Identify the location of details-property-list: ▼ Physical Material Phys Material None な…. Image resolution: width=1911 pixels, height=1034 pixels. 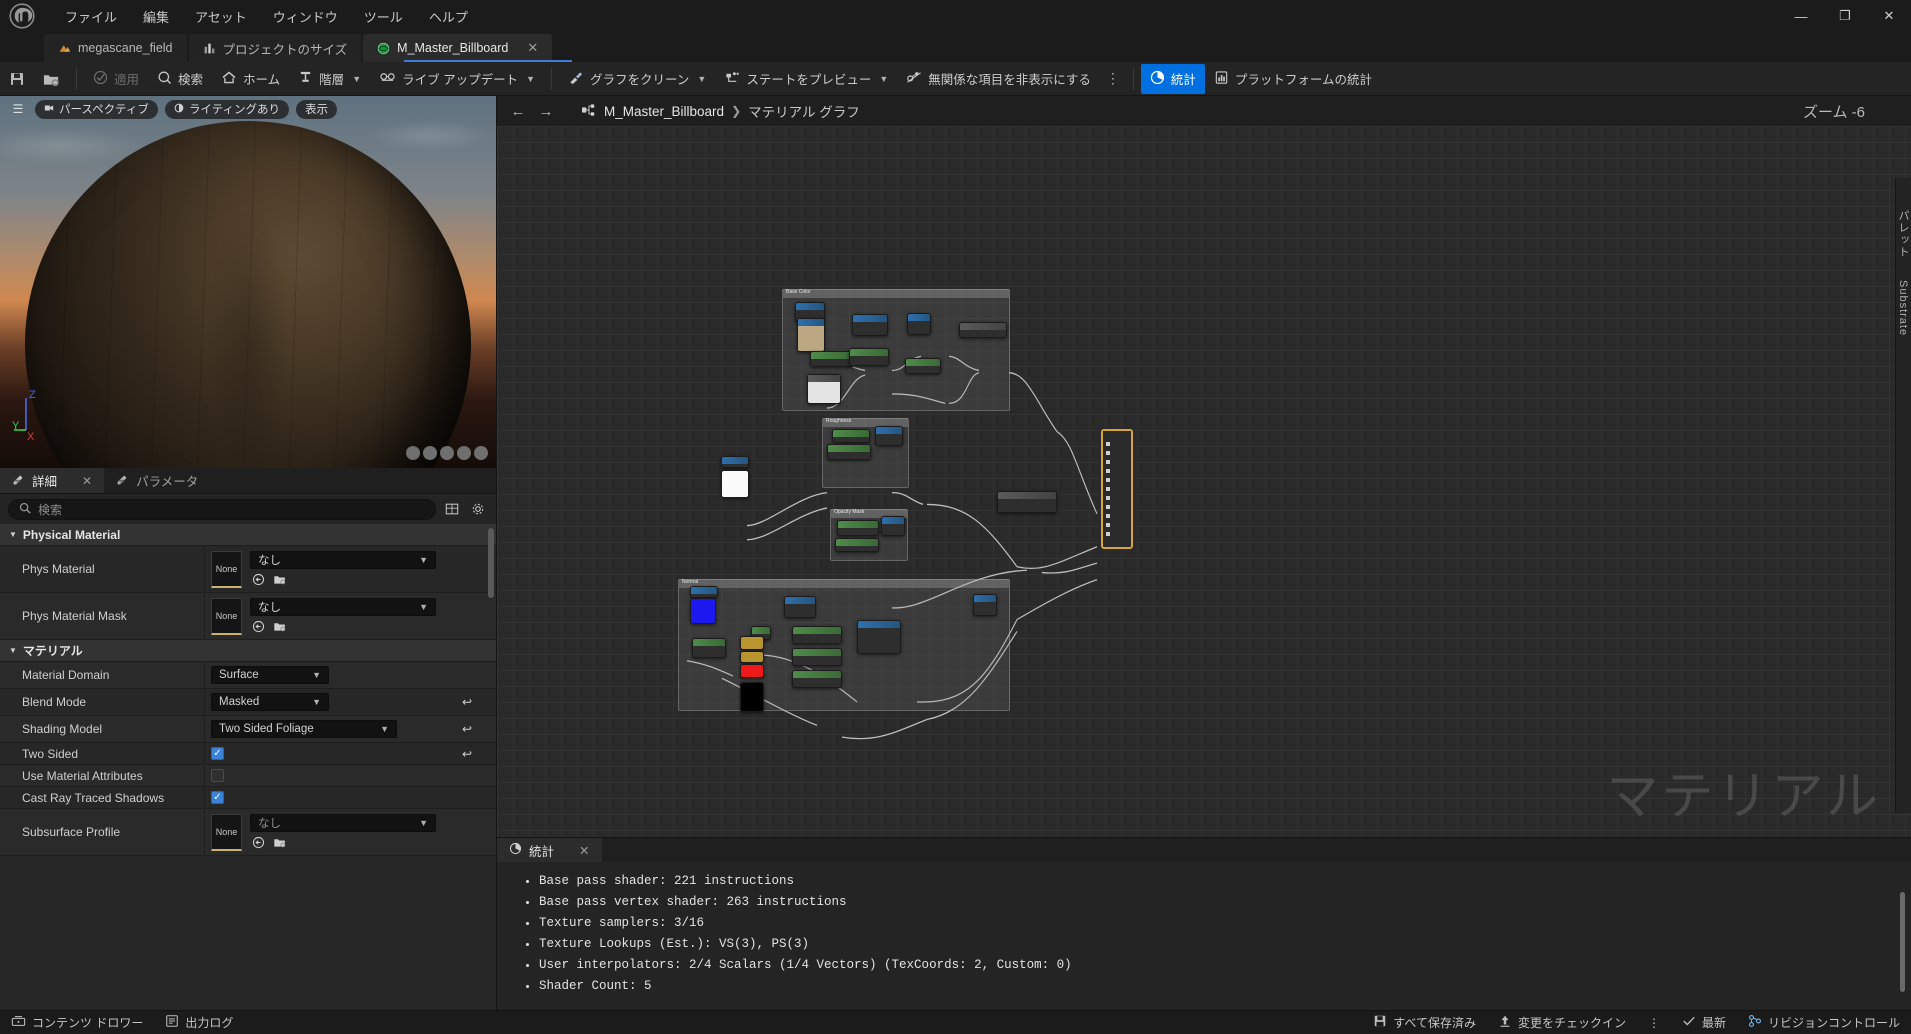
(248, 767).